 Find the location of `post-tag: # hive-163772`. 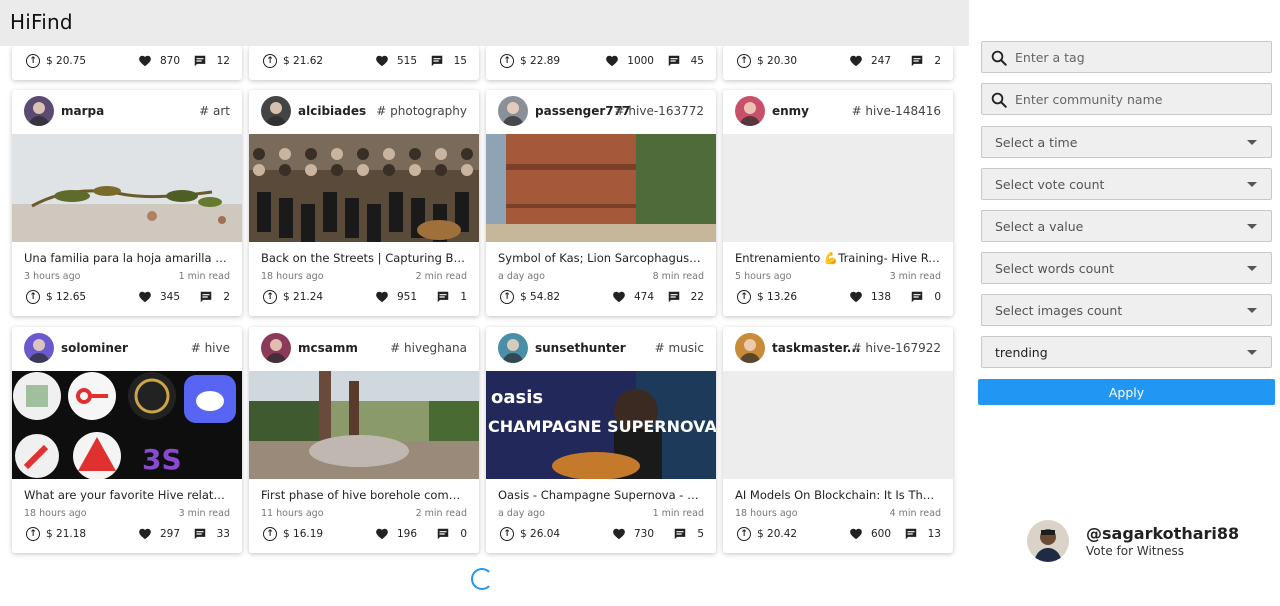

post-tag: # hive-163772 is located at coordinates (659, 111).